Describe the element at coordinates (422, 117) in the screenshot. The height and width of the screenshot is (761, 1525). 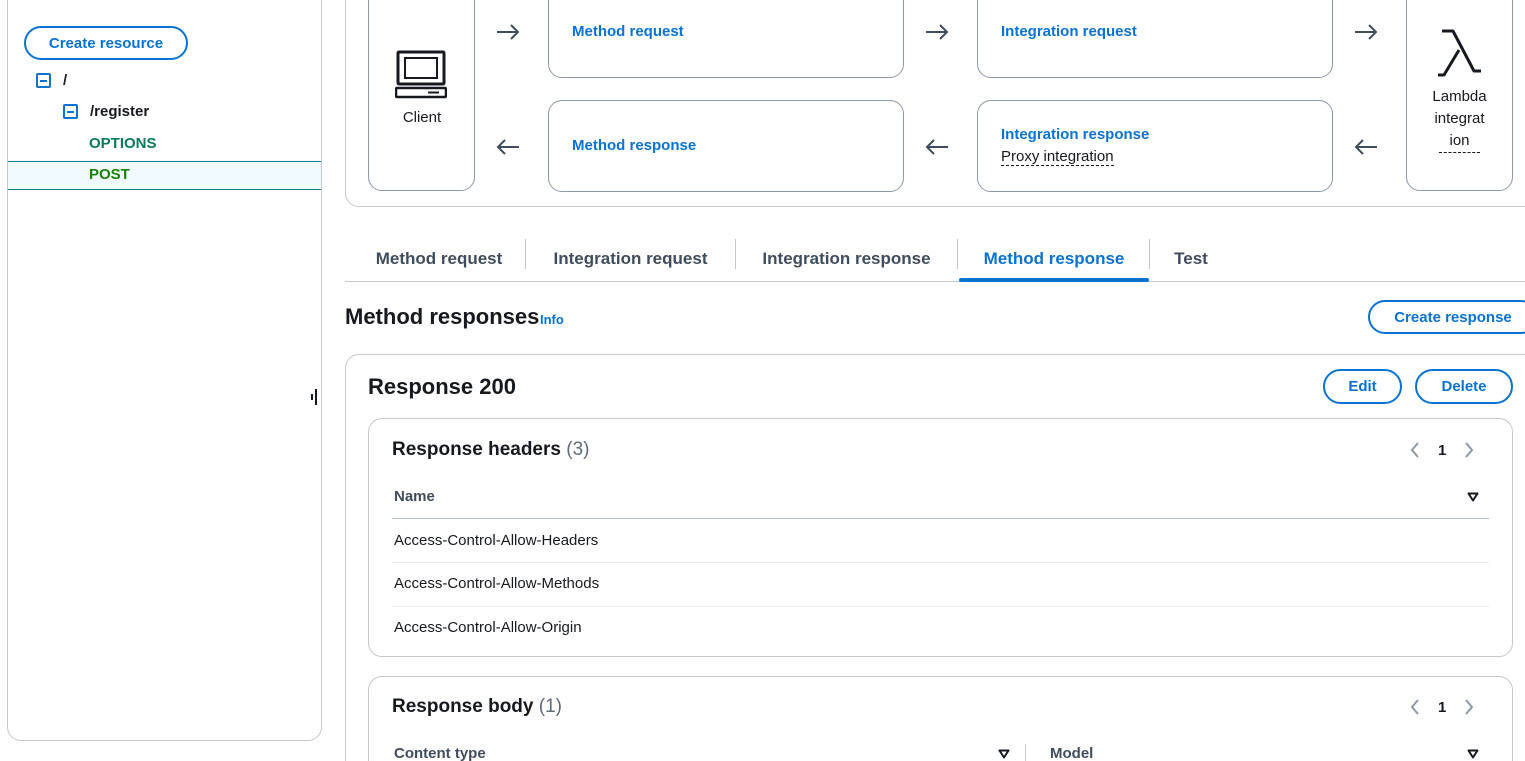
I see `client-label: Client` at that location.